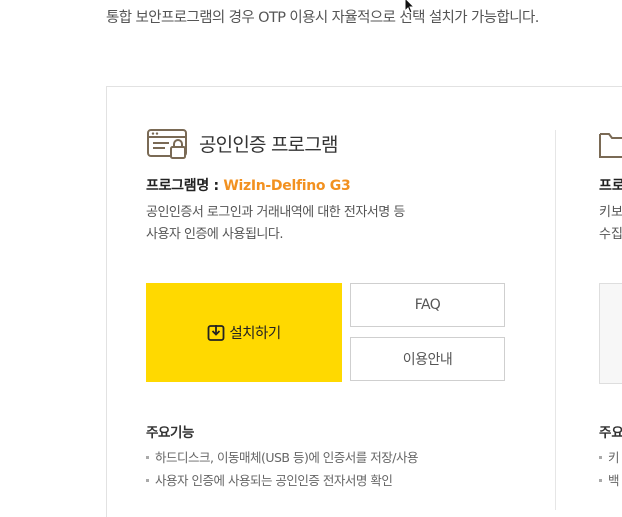  What do you see at coordinates (170, 433) in the screenshot?
I see `features-title: 주요기능` at bounding box center [170, 433].